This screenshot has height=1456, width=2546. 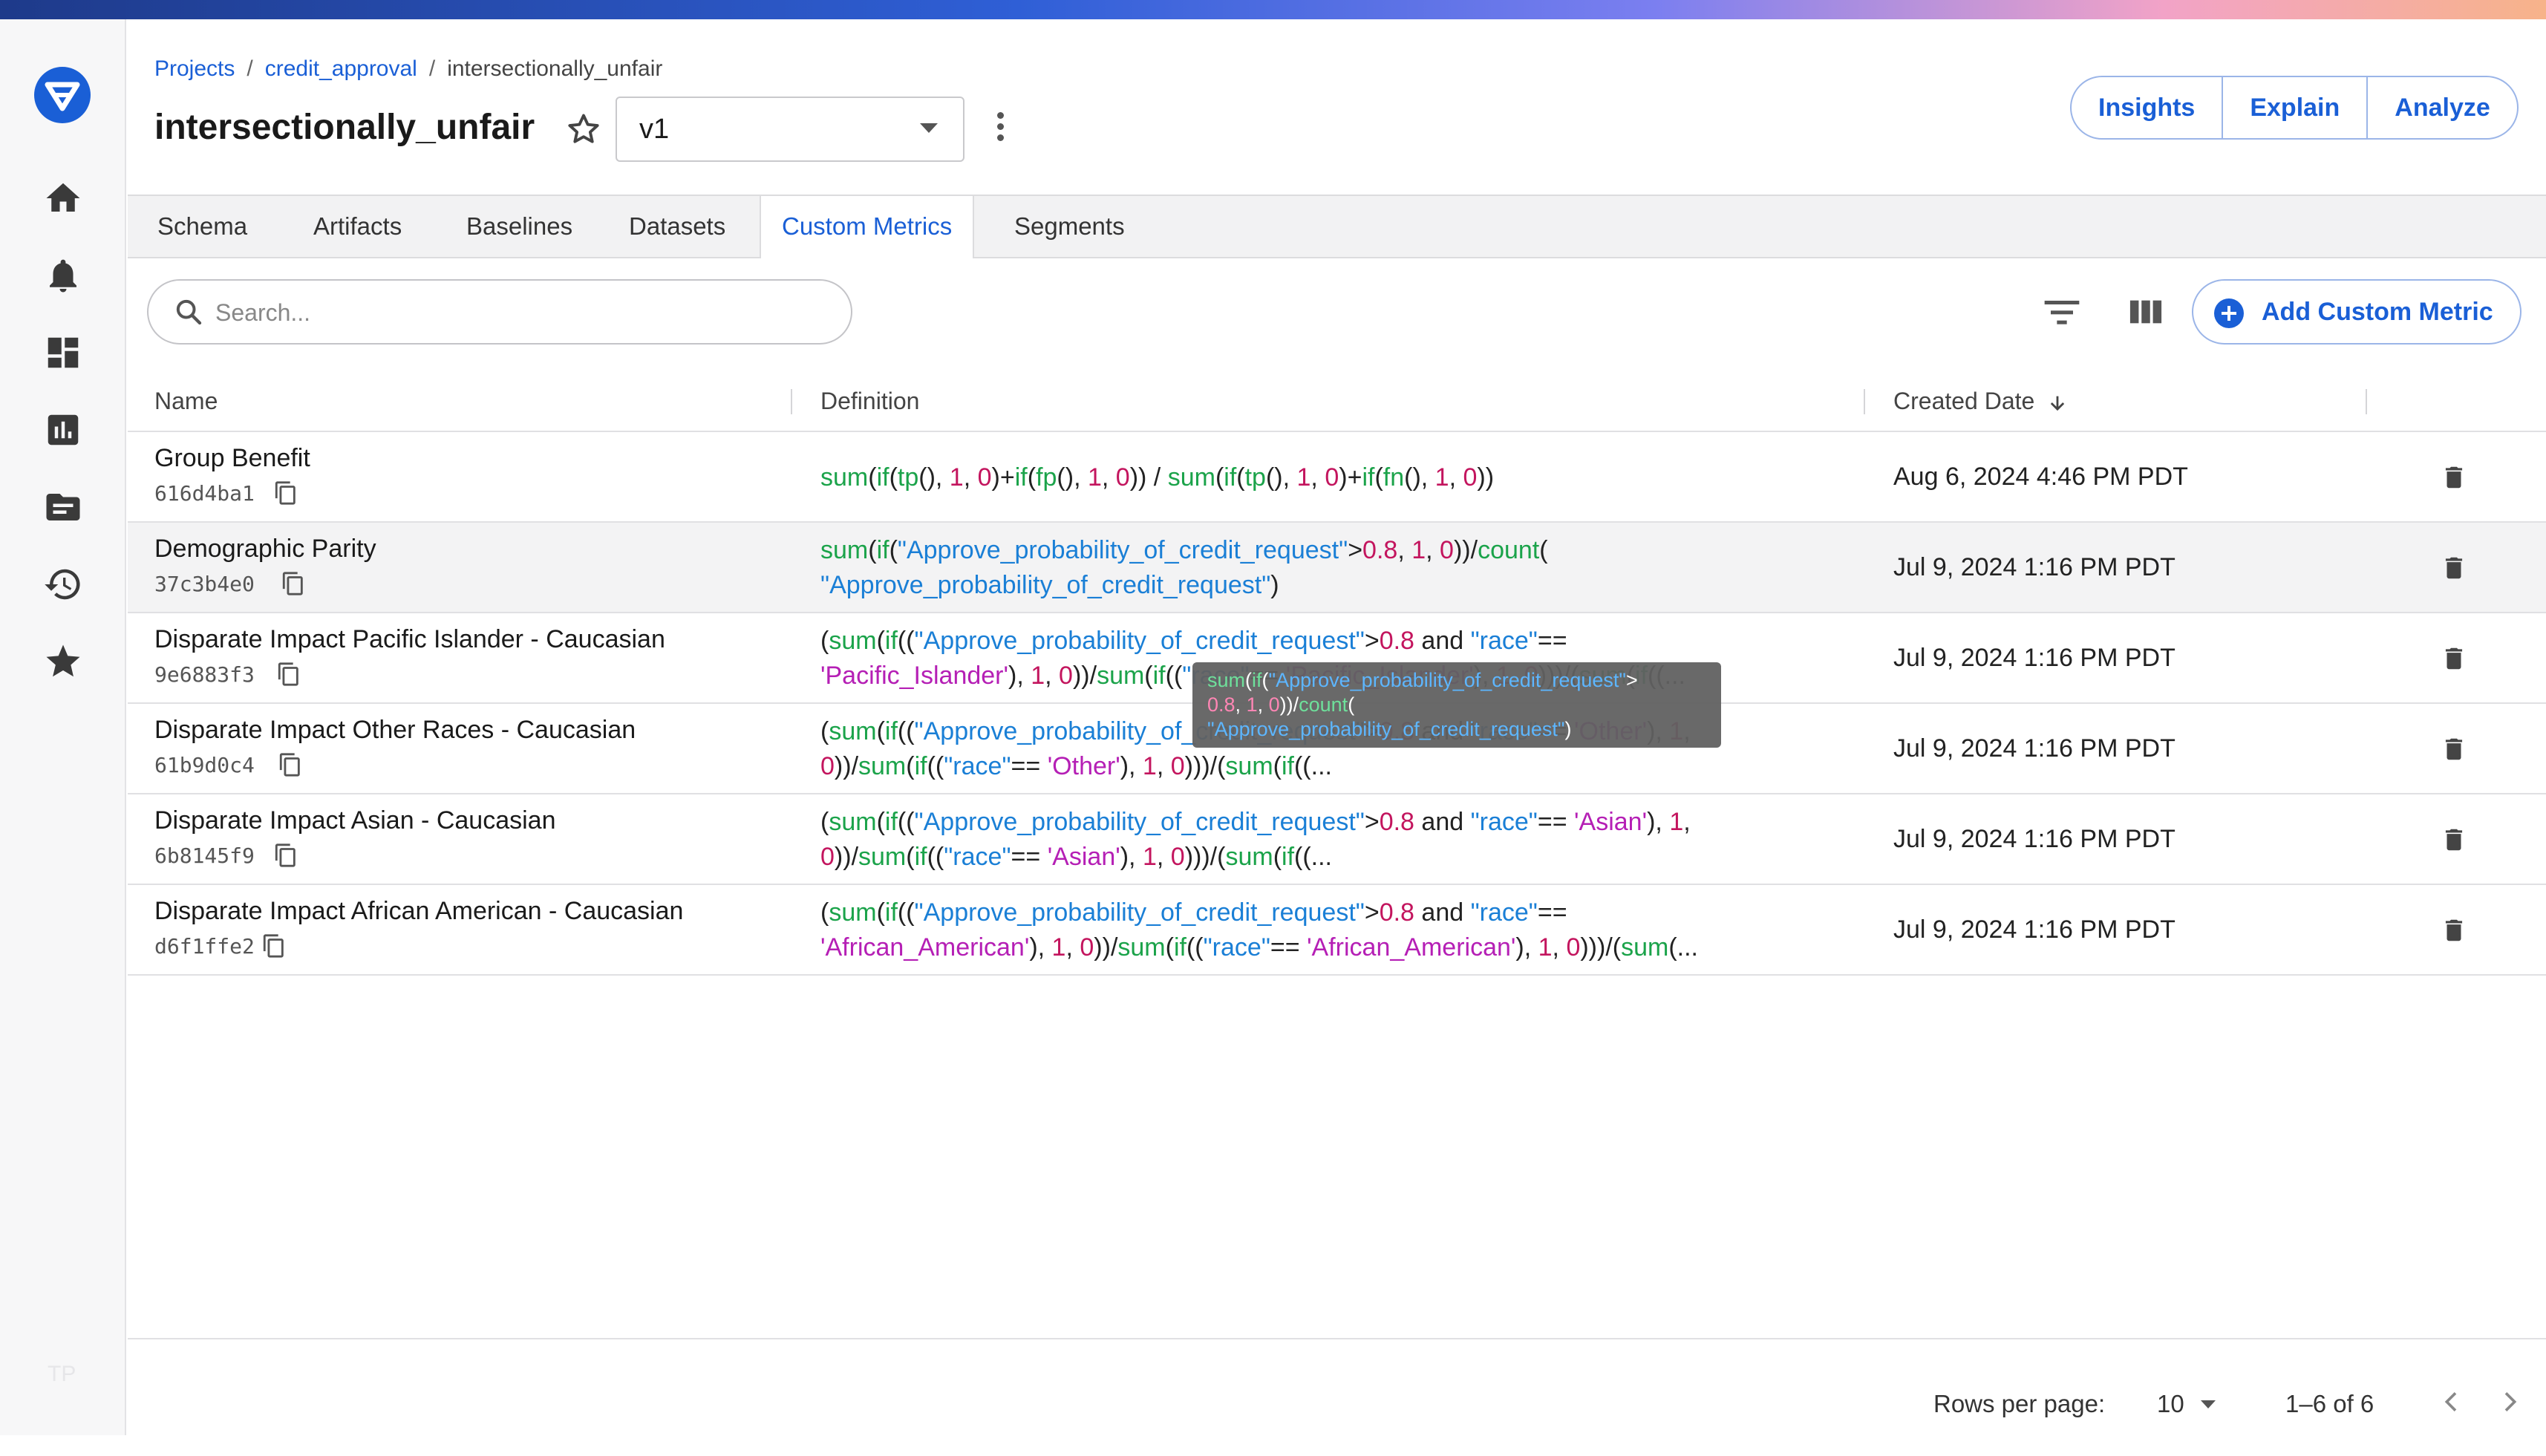 What do you see at coordinates (62, 95) in the screenshot?
I see `fiddler-logo` at bounding box center [62, 95].